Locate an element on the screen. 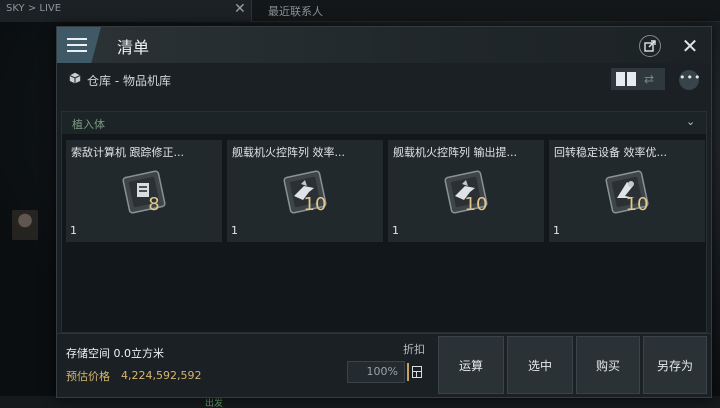  item-card: 舰载机火控阵列 输出提... 10 1 is located at coordinates (466, 191).